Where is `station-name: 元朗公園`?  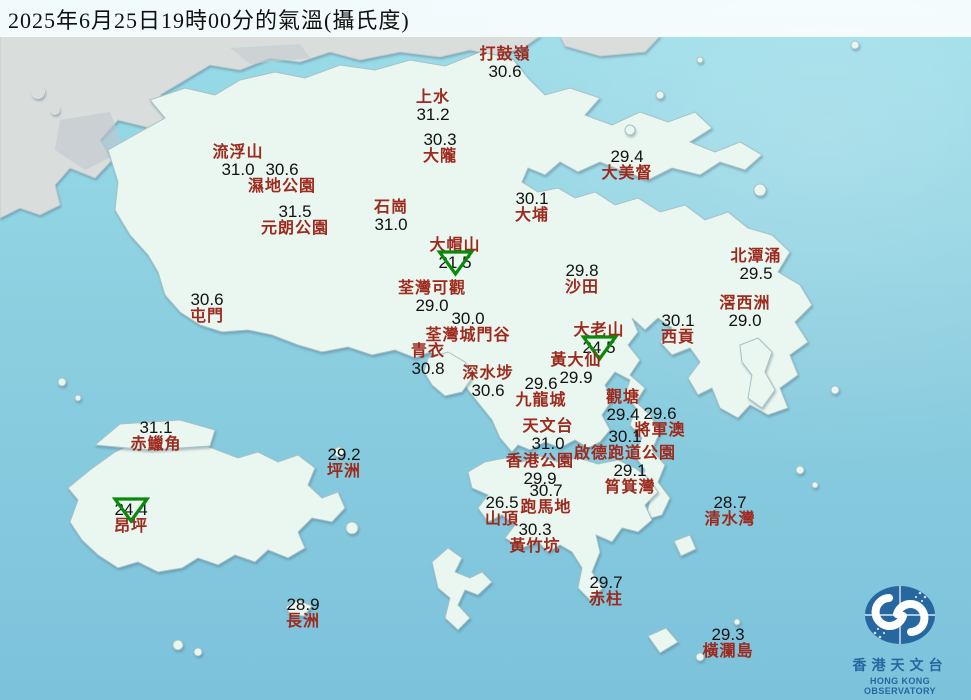
station-name: 元朗公園 is located at coordinates (295, 228).